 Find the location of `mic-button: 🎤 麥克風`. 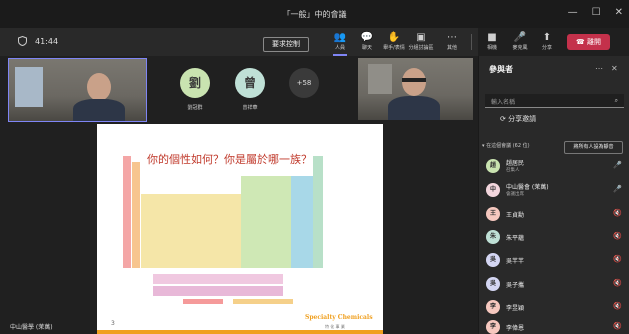

mic-button: 🎤 麥克風 is located at coordinates (520, 41).